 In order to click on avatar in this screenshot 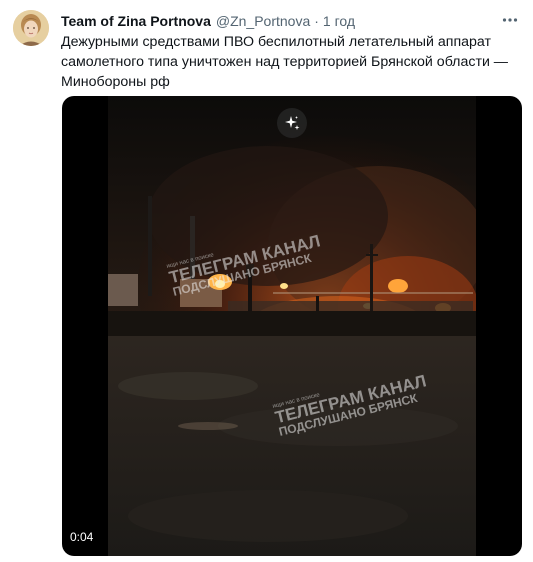, I will do `click(31, 28)`.